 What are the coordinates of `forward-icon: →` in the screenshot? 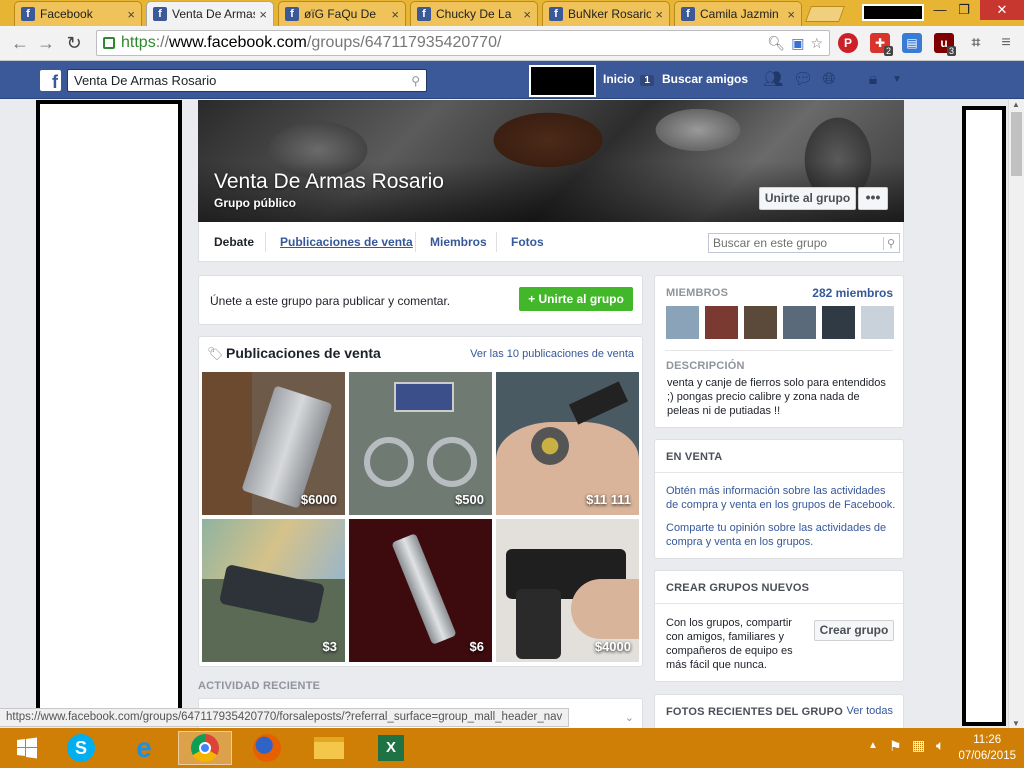 It's located at (46, 43).